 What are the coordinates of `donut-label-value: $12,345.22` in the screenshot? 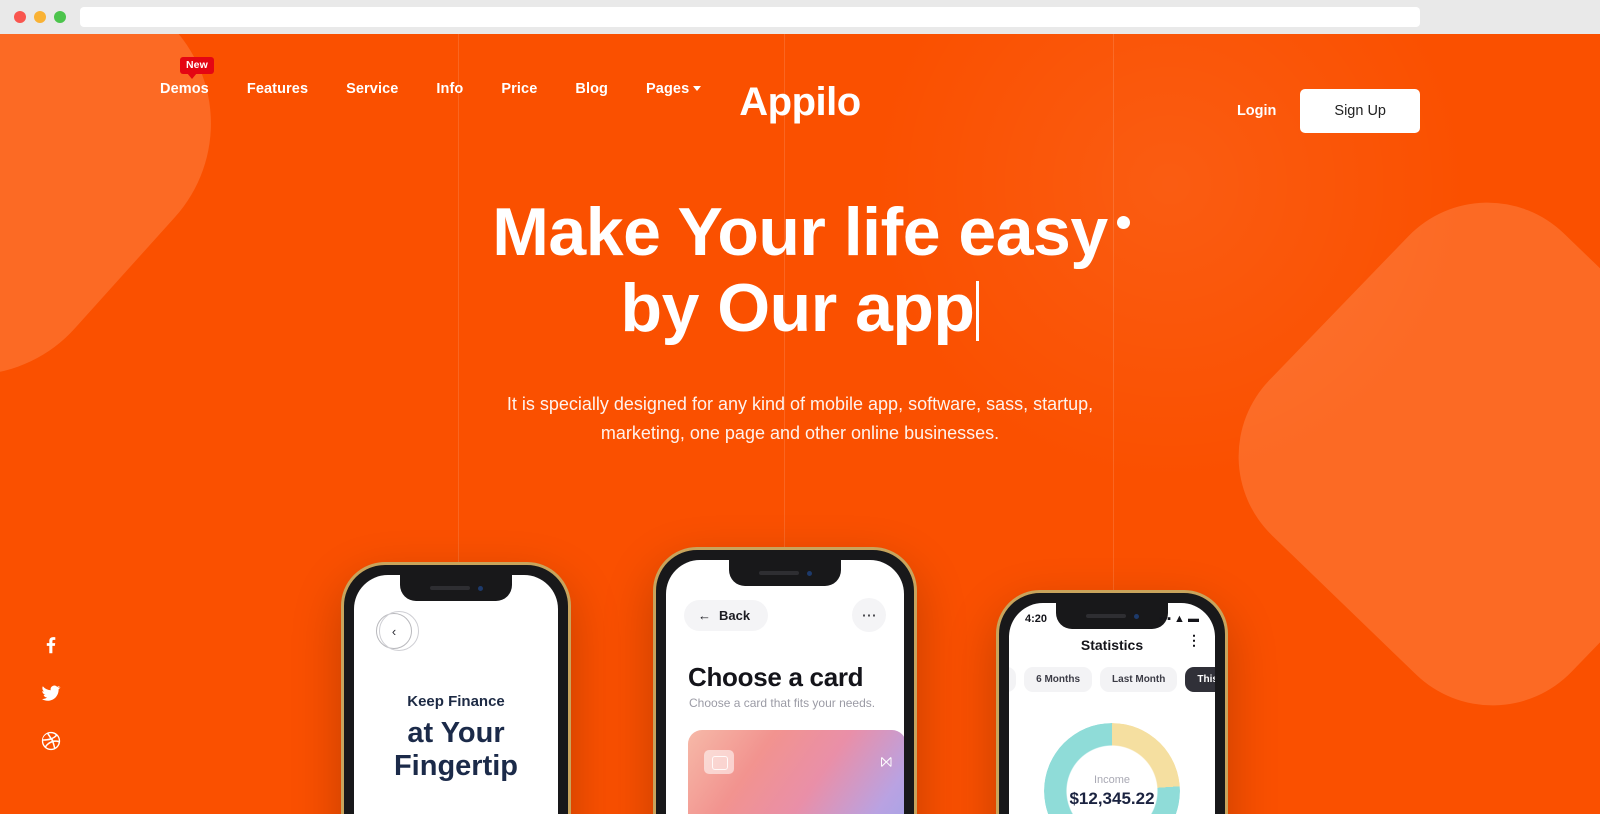 It's located at (1112, 798).